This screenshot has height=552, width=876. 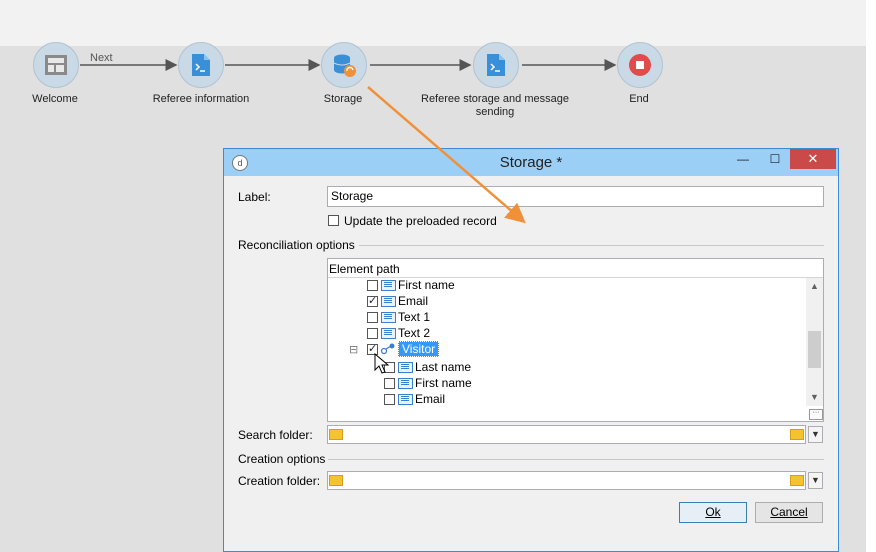 I want to click on database-sync-icon, so click(x=344, y=65).